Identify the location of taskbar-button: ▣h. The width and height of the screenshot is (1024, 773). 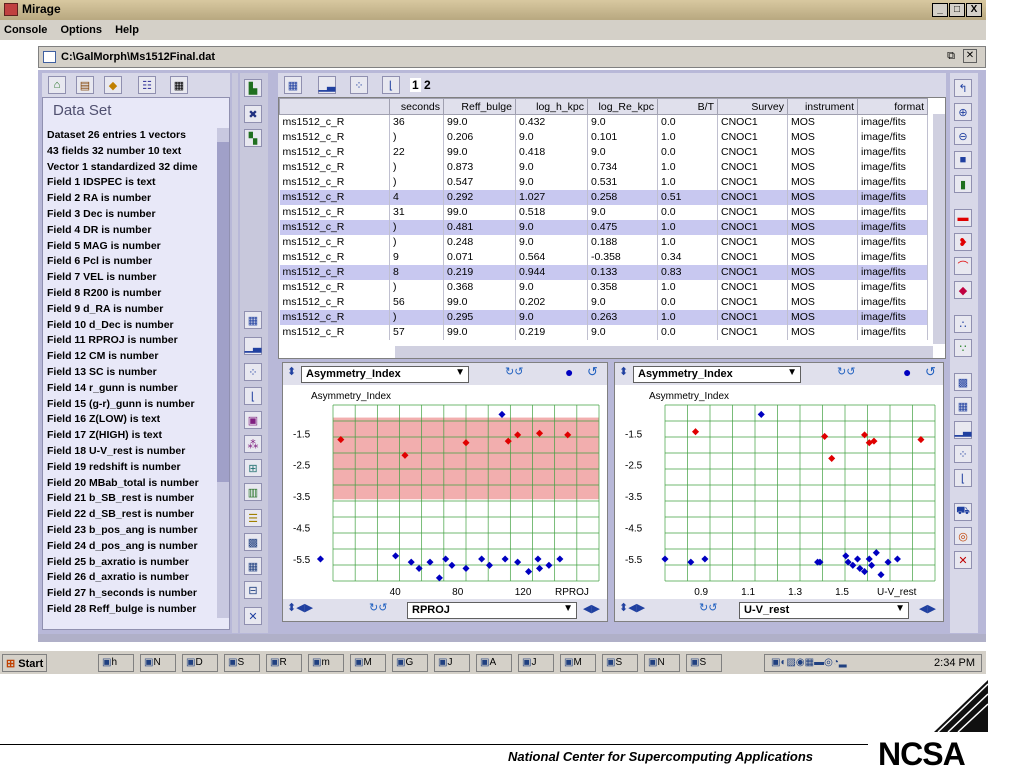
(116, 663).